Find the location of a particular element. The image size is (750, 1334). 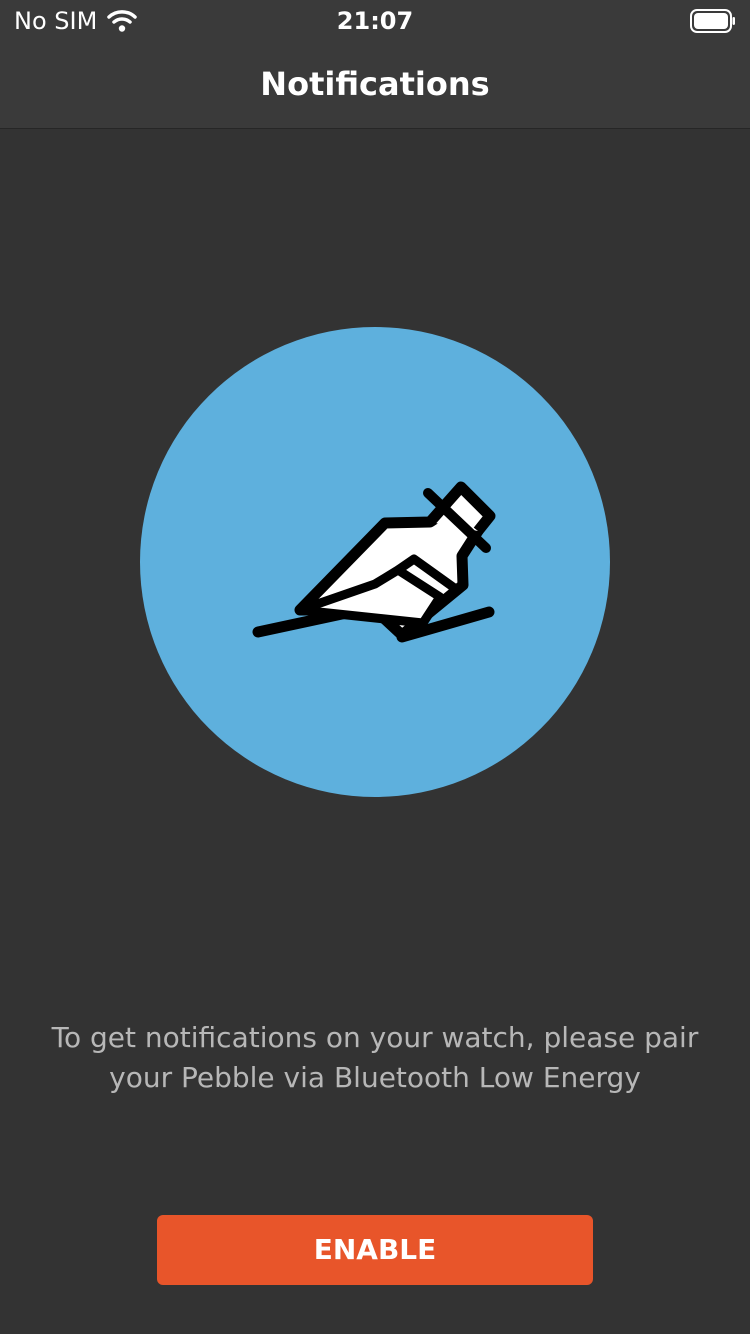

status-bar: No SIM 21:07 is located at coordinates (375, 20).